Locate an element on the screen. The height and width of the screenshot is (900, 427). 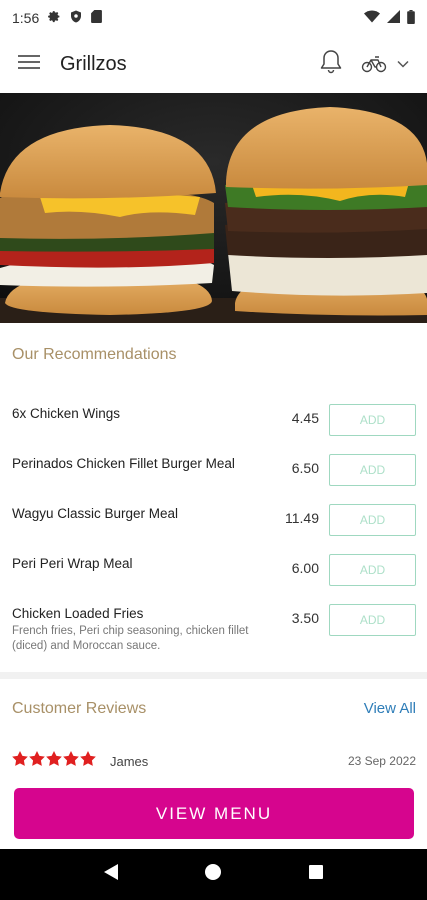
bicycle-icon is located at coordinates (385, 64).